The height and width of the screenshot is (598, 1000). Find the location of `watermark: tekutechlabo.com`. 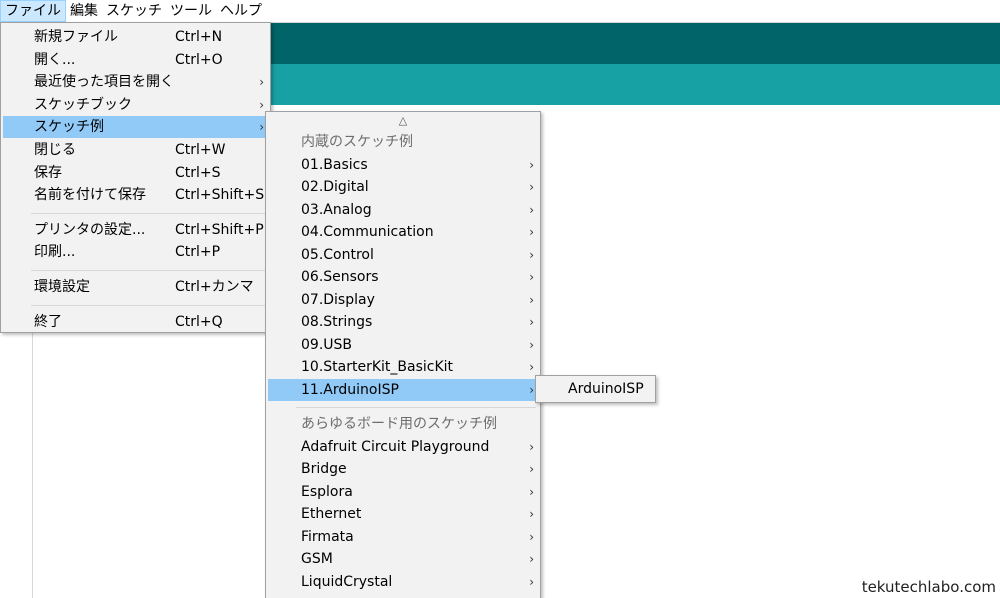

watermark: tekutechlabo.com is located at coordinates (928, 587).